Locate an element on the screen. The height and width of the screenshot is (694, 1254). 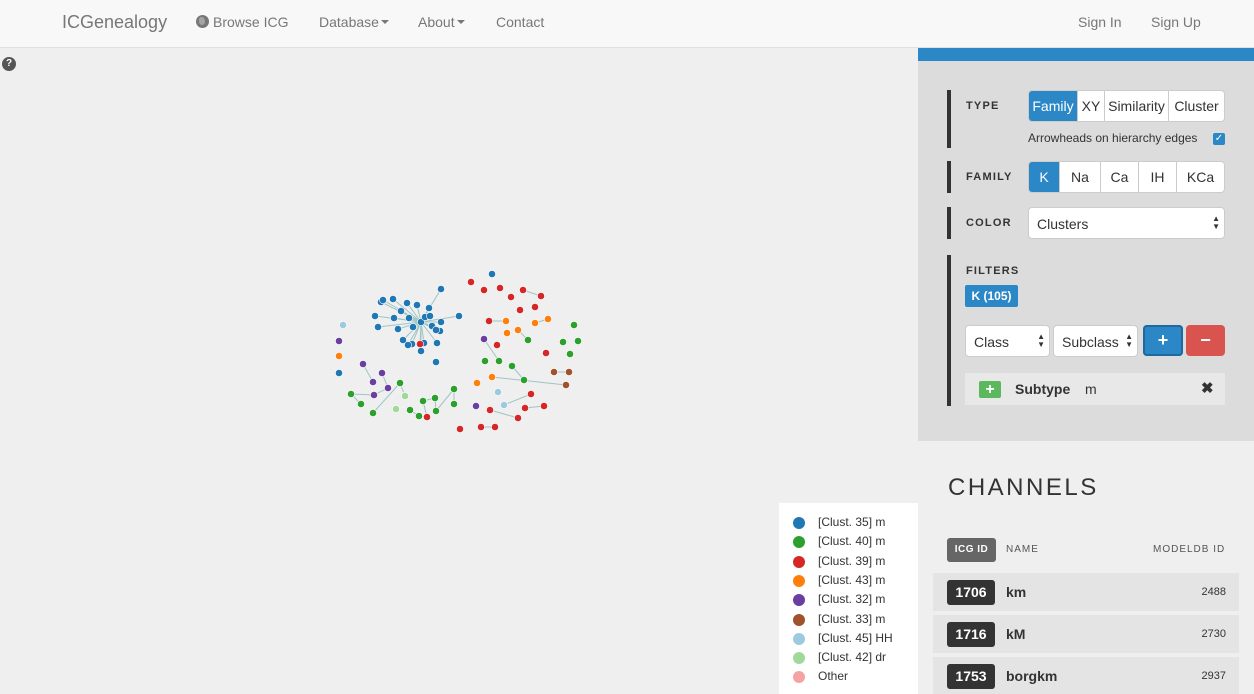
type-cluster-button: Cluster is located at coordinates (1196, 106).